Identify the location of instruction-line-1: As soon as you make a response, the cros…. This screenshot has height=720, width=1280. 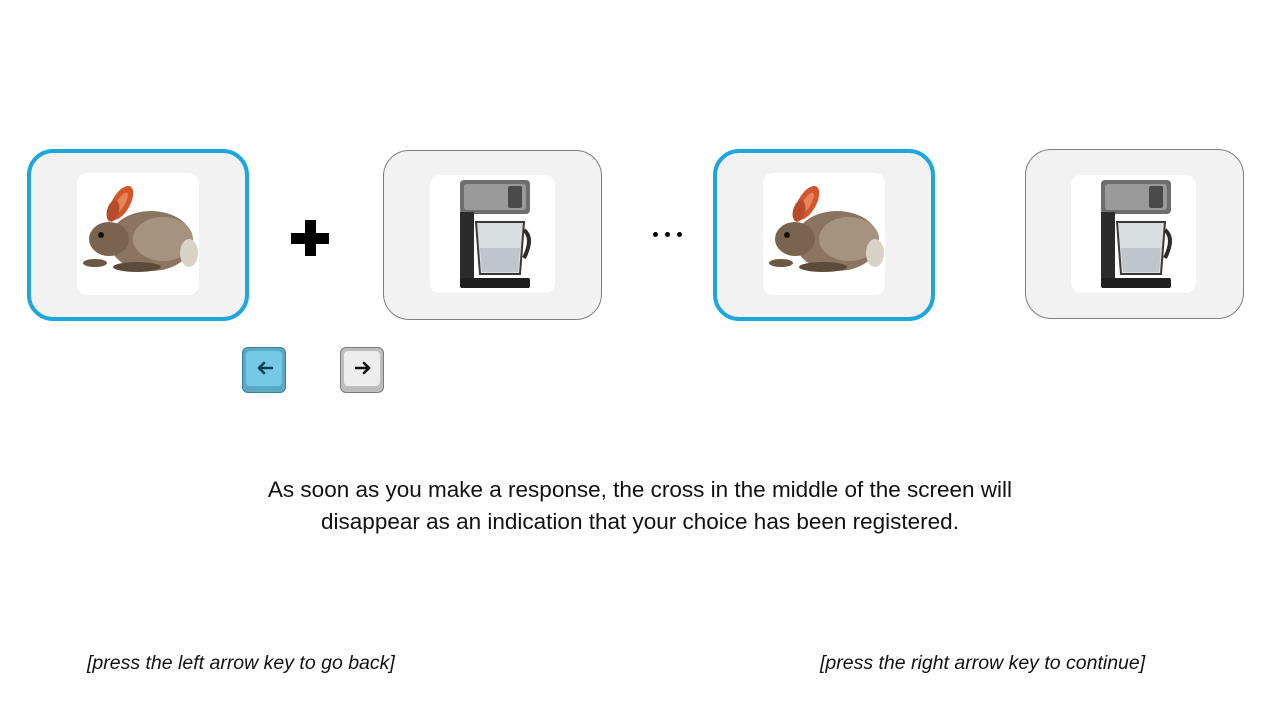
(640, 489).